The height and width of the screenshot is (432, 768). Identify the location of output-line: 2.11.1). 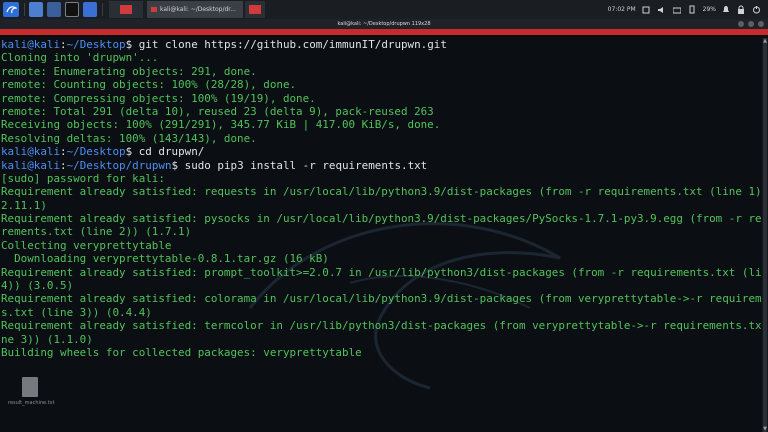
(24, 205).